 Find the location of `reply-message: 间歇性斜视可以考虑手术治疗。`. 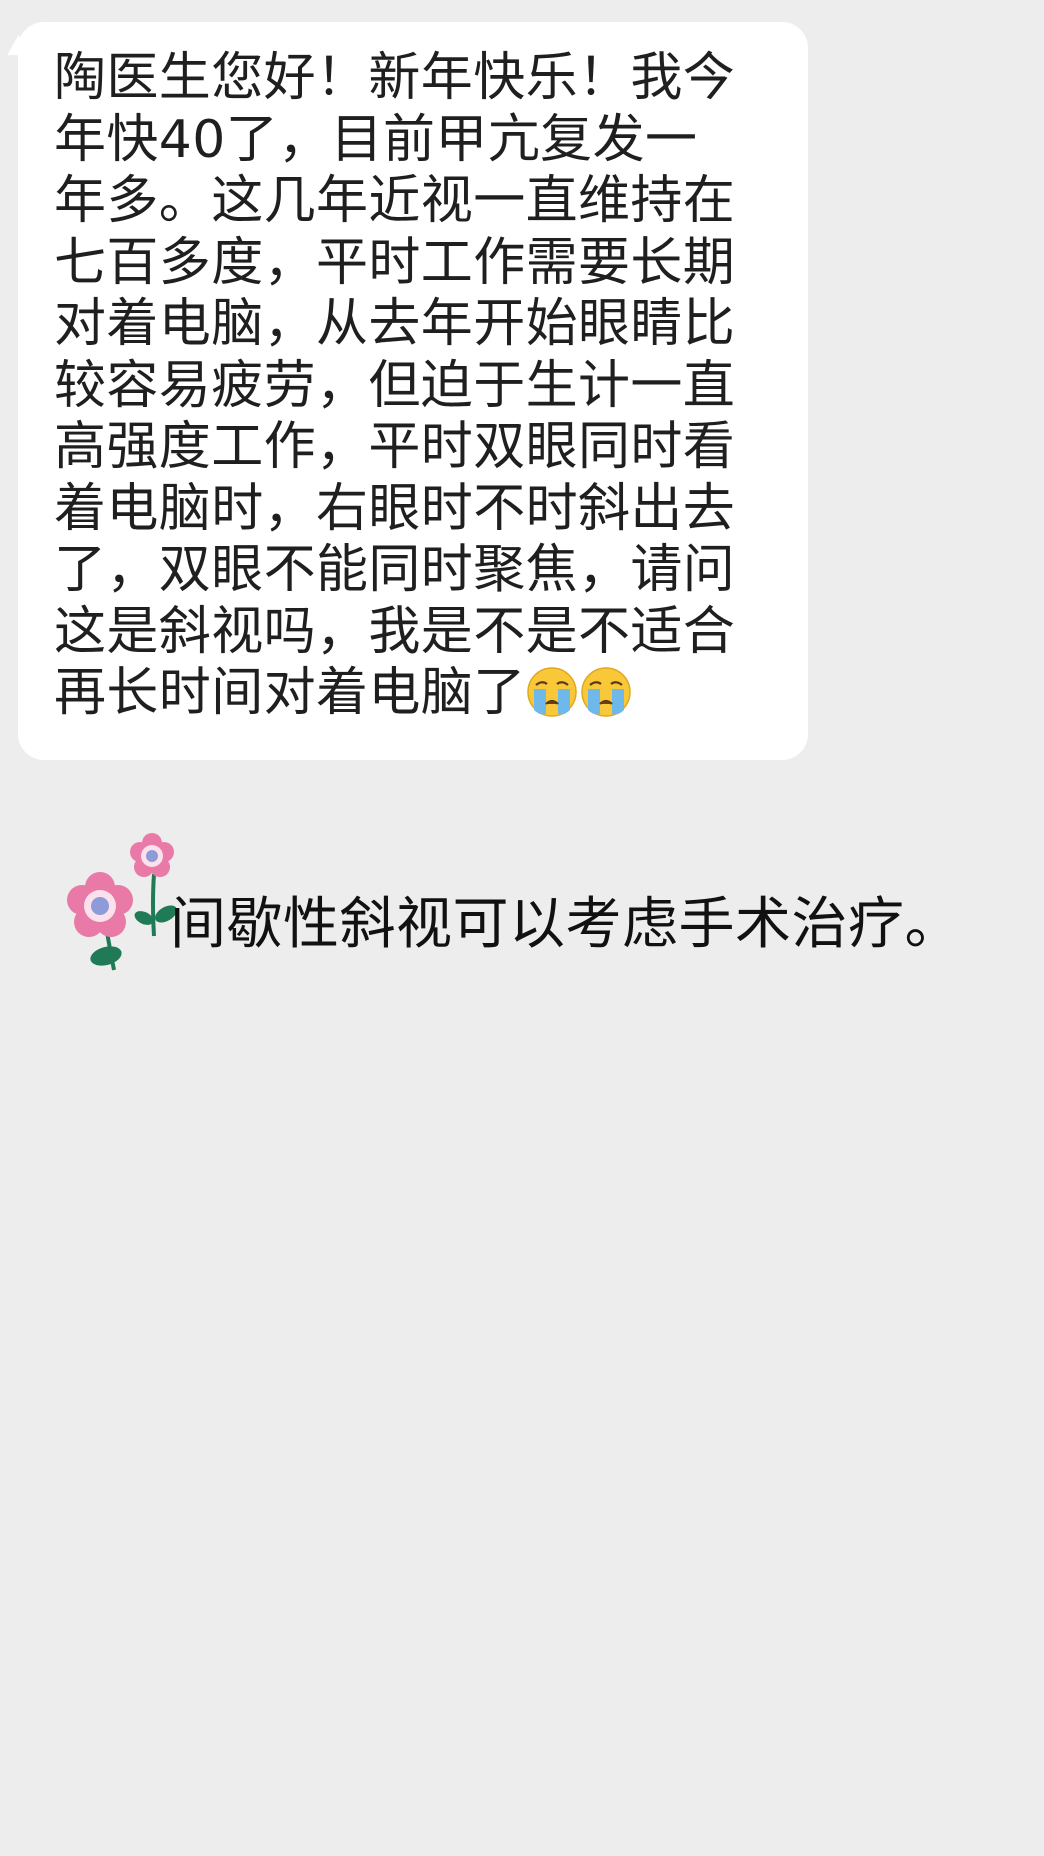

reply-message: 间歇性斜视可以考虑手术治疗。 is located at coordinates (540, 907).